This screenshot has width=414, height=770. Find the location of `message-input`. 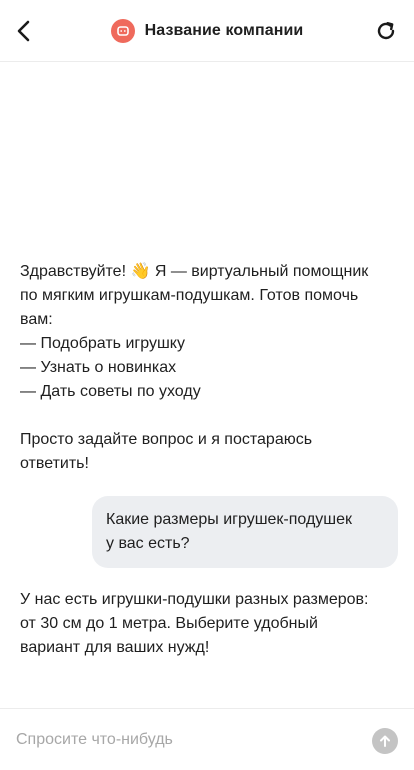

message-input is located at coordinates (186, 739).